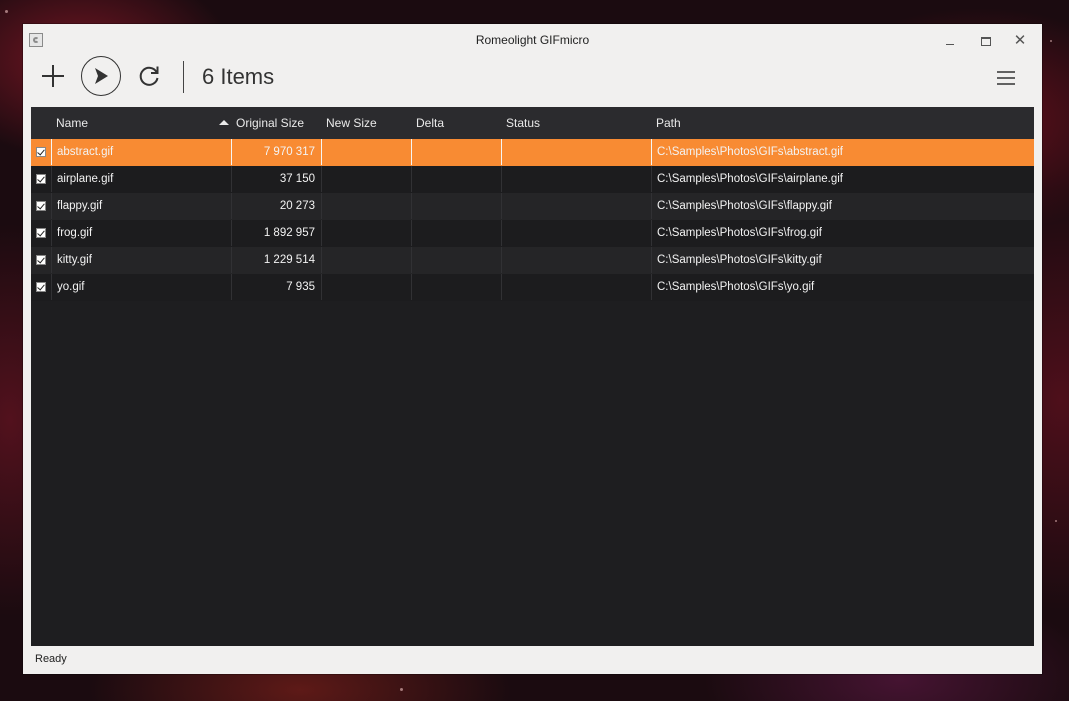  I want to click on title-bar: Romeolight GIFmicro ✕, so click(532, 40).